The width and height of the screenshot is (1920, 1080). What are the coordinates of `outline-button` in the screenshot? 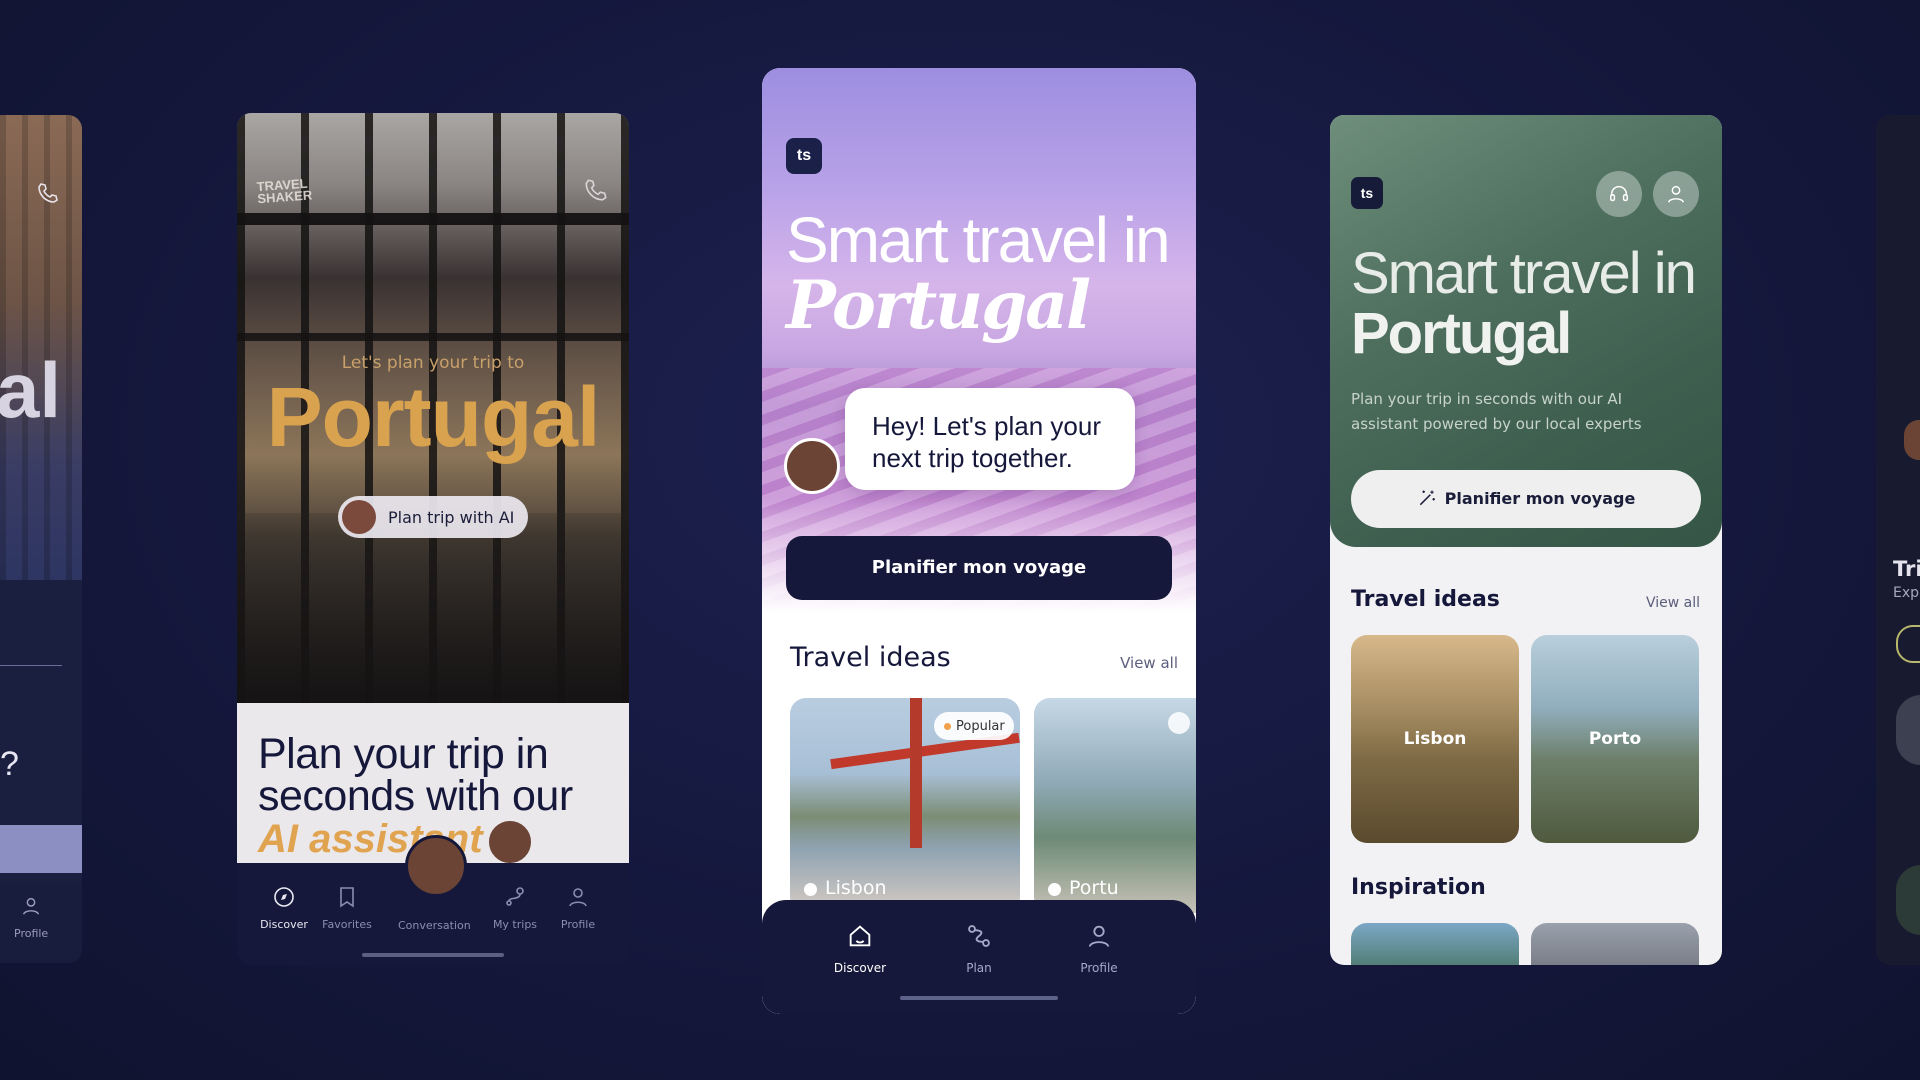 It's located at (1908, 644).